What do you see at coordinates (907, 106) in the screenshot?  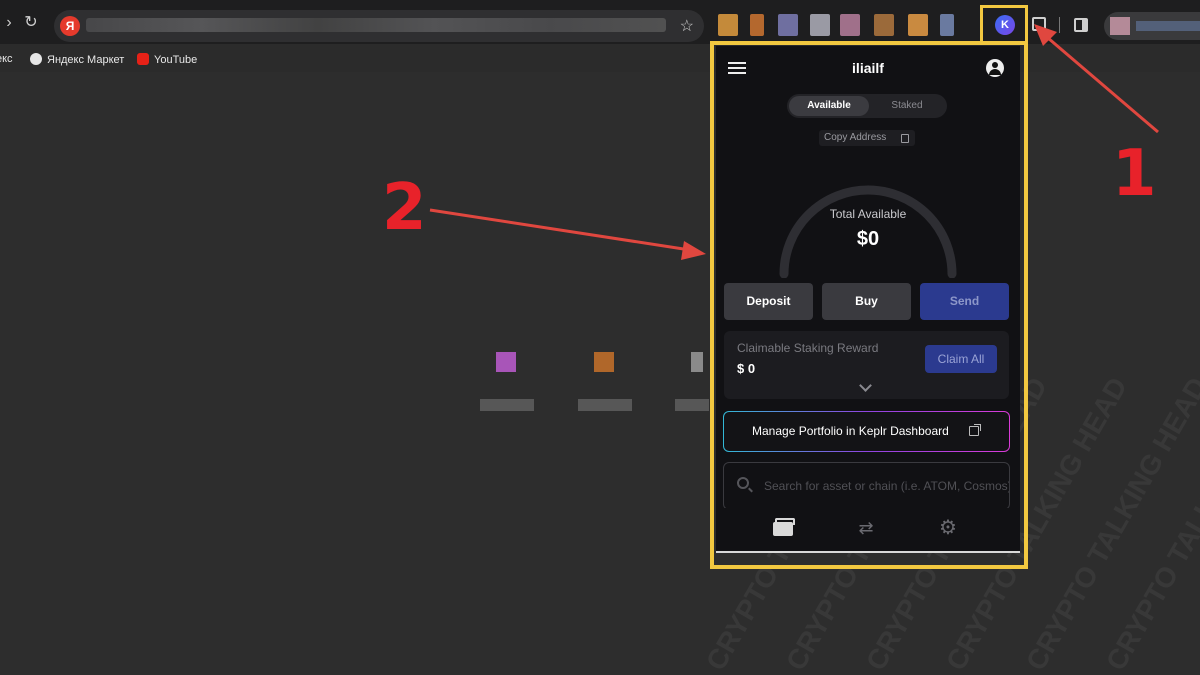 I see `tab-staked: Staked` at bounding box center [907, 106].